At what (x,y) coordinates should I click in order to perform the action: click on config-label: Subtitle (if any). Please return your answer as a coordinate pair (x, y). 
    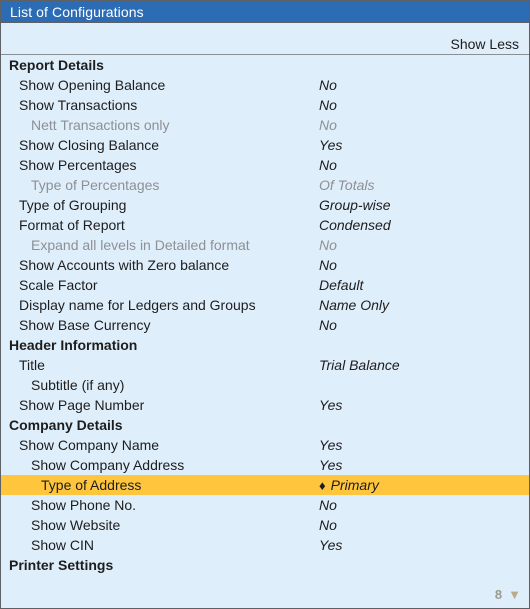
    Looking at the image, I should click on (78, 385).